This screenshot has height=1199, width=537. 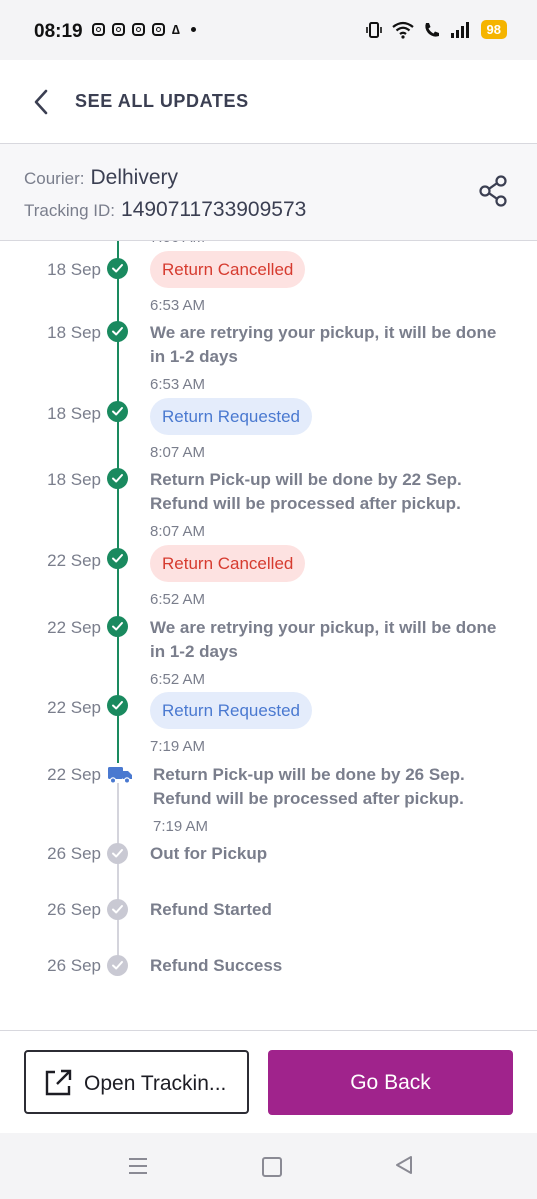 I want to click on courier-label: Courier:, so click(x=54, y=178).